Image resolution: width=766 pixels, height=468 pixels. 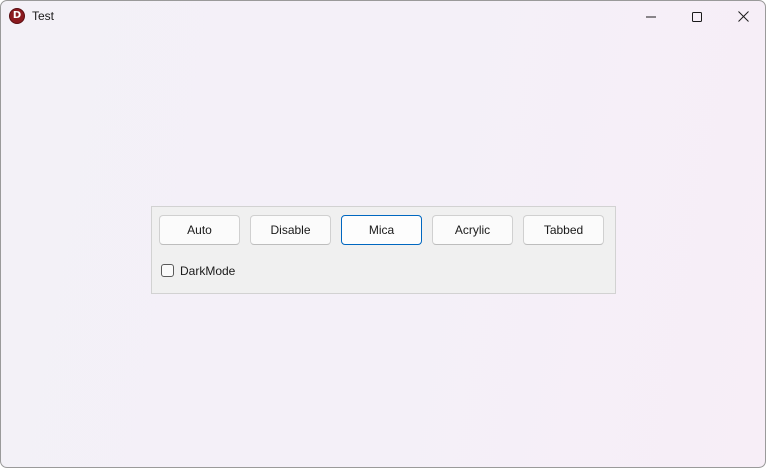 What do you see at coordinates (167, 270) in the screenshot?
I see `darkmode-checkbox` at bounding box center [167, 270].